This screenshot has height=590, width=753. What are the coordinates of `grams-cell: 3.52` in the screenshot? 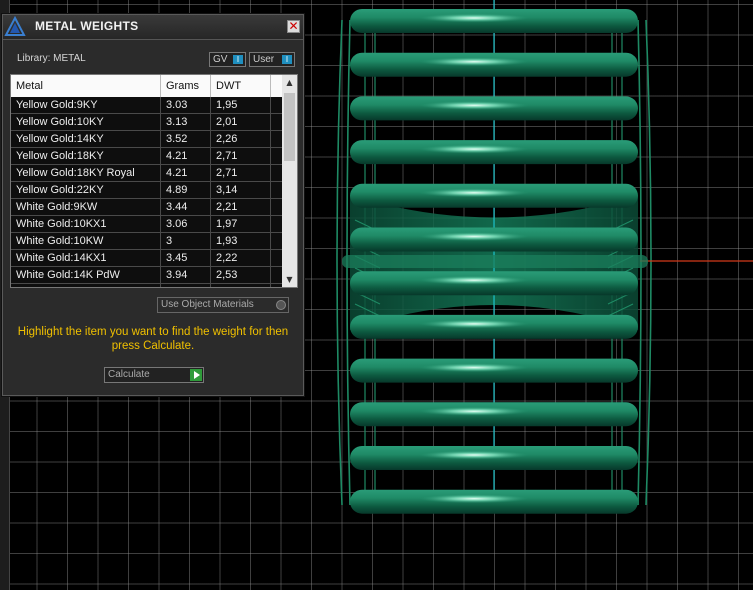 It's located at (177, 139).